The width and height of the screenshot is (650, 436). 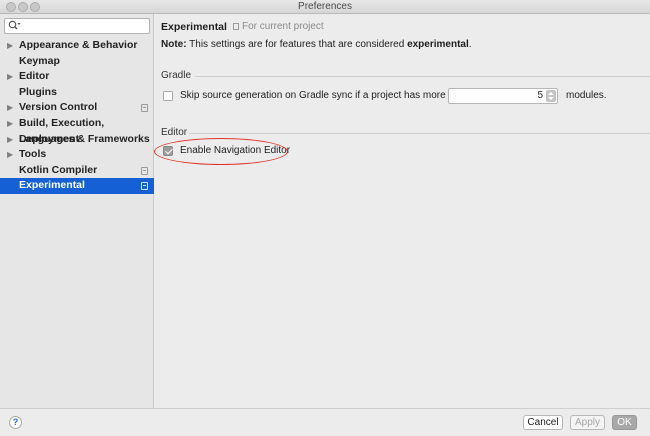 I want to click on sidebar-item-appearance-behavior: ▶ Appearance & Behavior, so click(x=77, y=46).